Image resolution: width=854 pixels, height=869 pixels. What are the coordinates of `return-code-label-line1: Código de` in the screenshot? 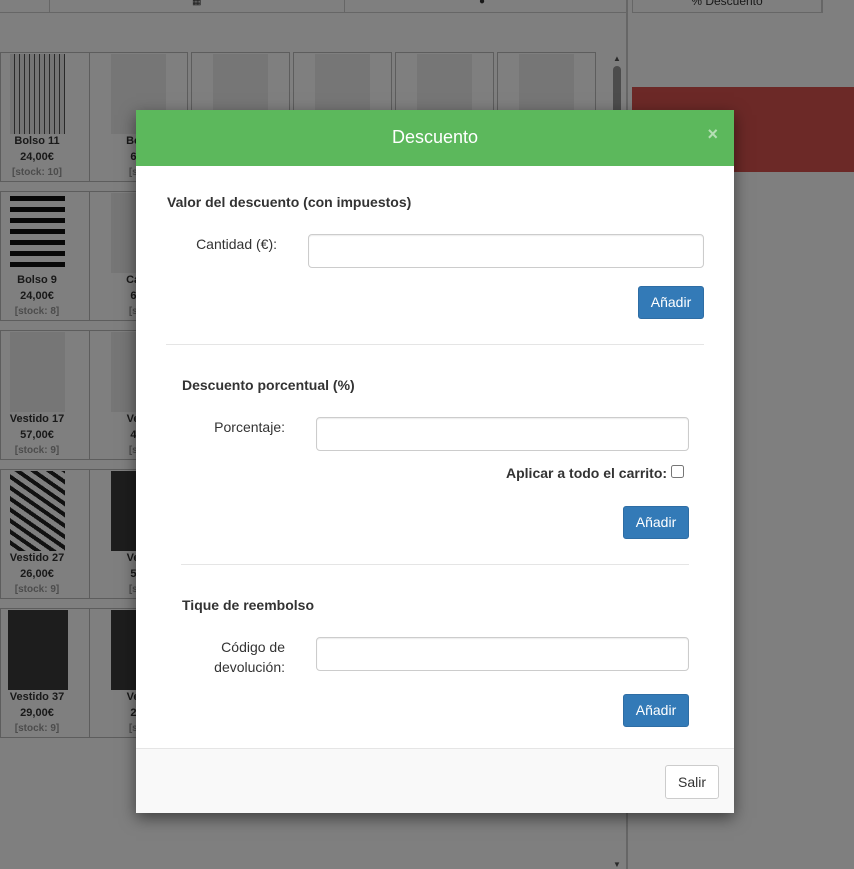 It's located at (253, 647).